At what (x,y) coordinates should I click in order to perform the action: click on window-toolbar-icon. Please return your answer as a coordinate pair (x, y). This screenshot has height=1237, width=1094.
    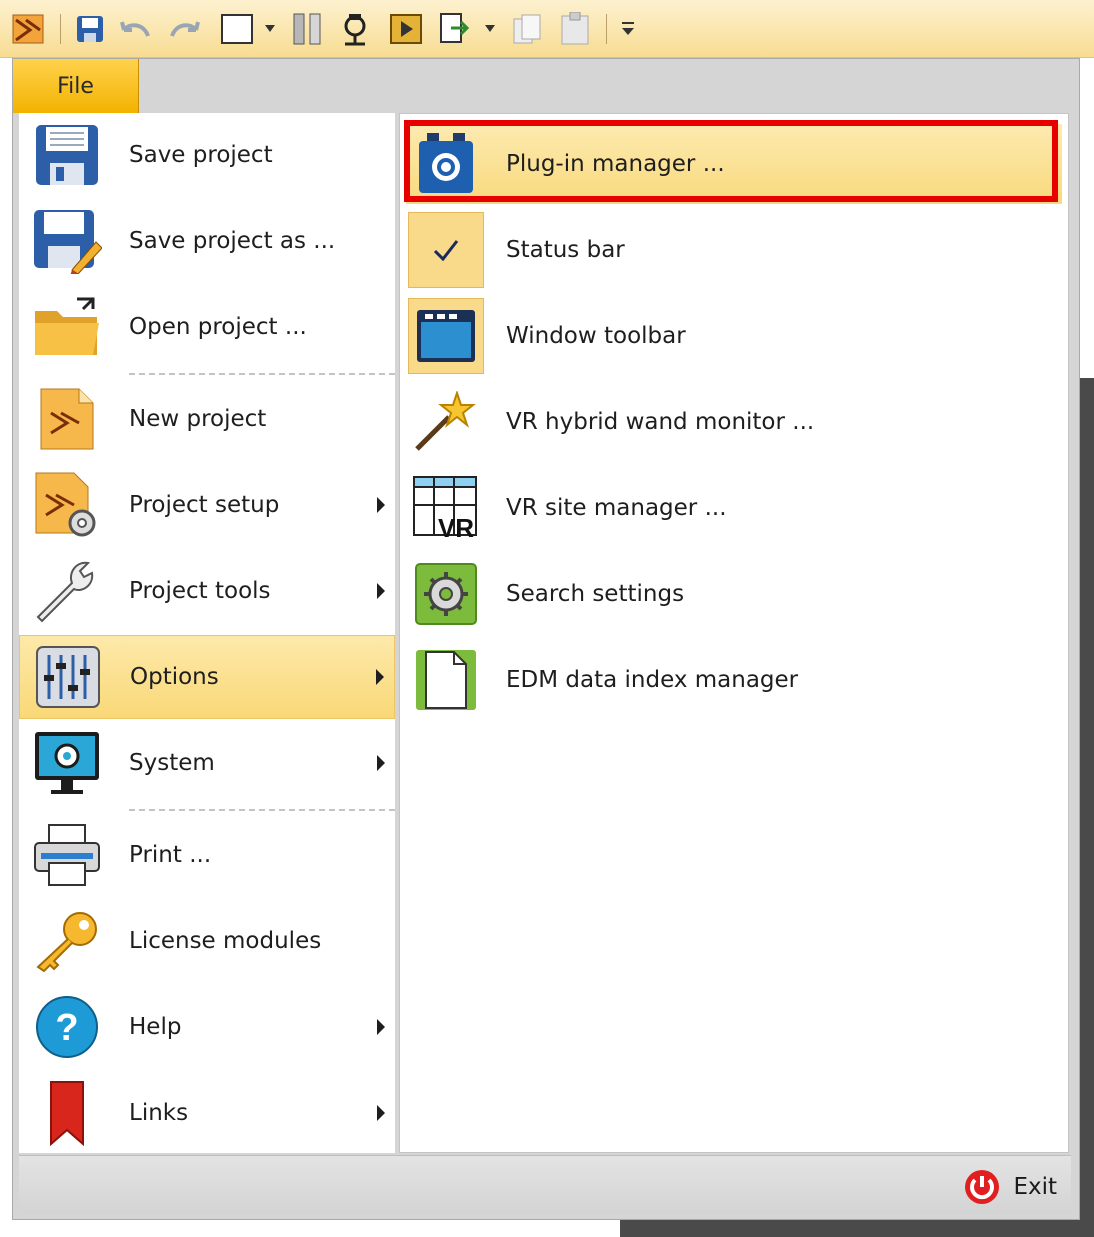
    Looking at the image, I should click on (446, 336).